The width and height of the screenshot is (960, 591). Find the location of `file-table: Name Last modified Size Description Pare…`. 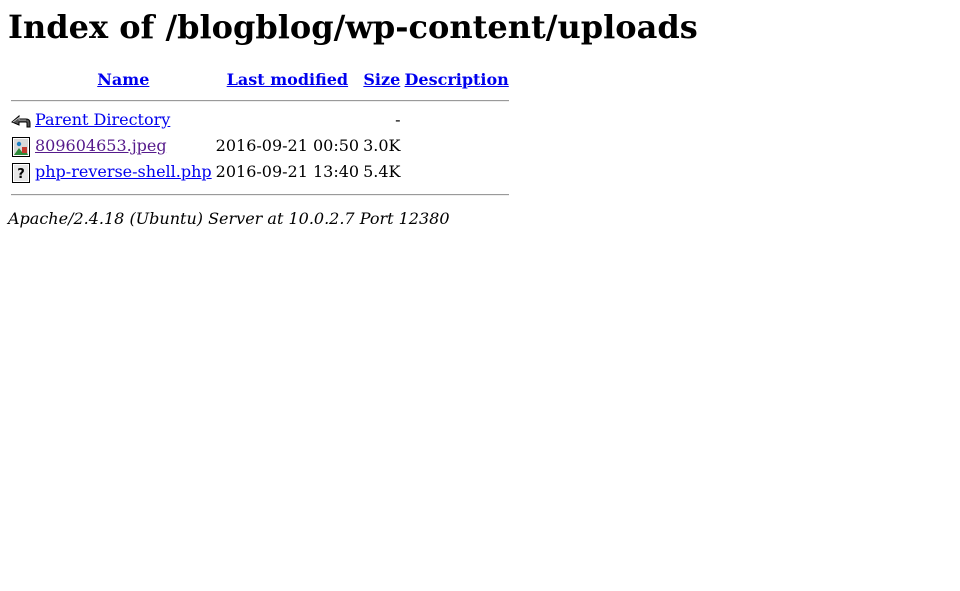

file-table: Name Last modified Size Description Pare… is located at coordinates (260, 134).